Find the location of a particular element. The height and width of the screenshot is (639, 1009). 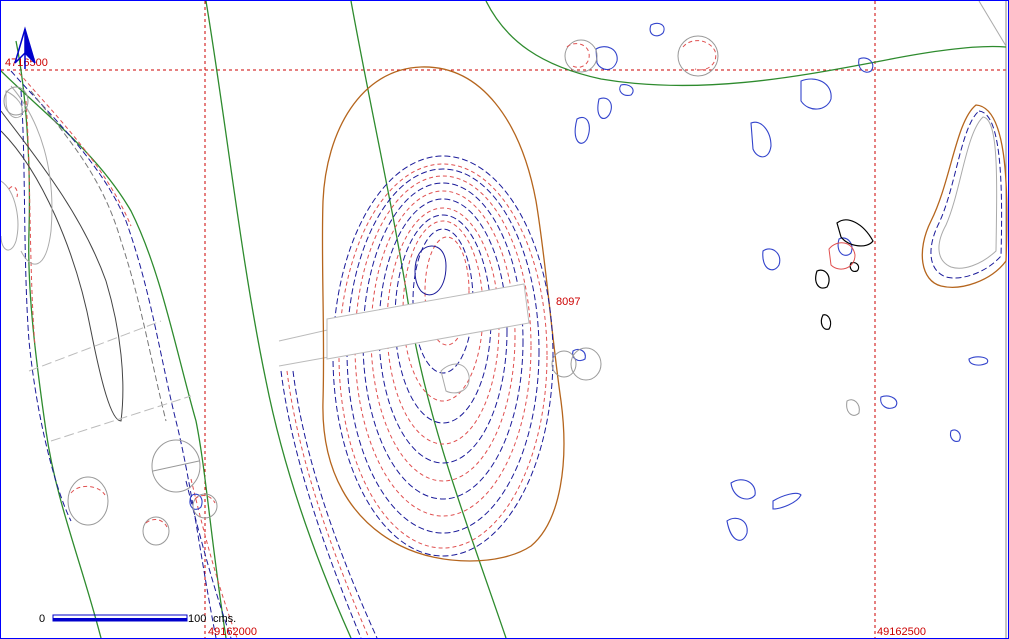

mound-contours is located at coordinates (443, 356).